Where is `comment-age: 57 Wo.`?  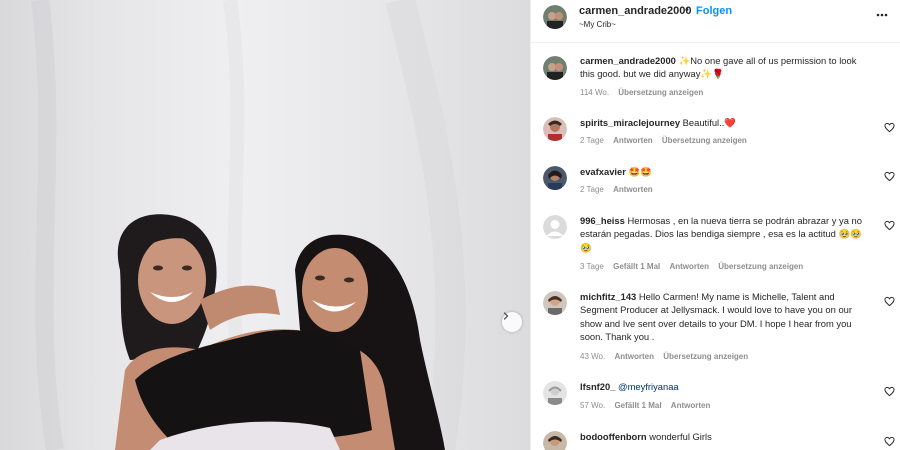 comment-age: 57 Wo. is located at coordinates (592, 405).